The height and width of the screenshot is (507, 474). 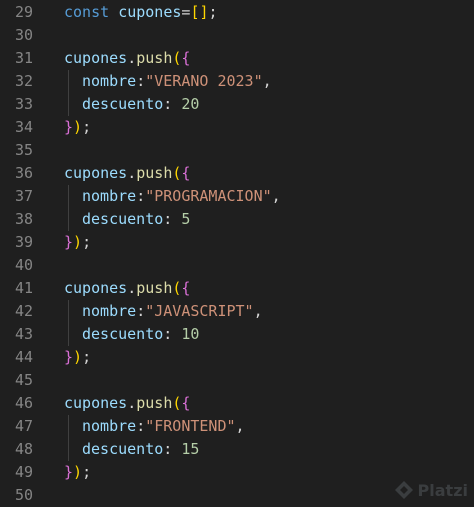 I want to click on code-content: nombre:"JAVASCRIPT",, so click(x=172, y=311).